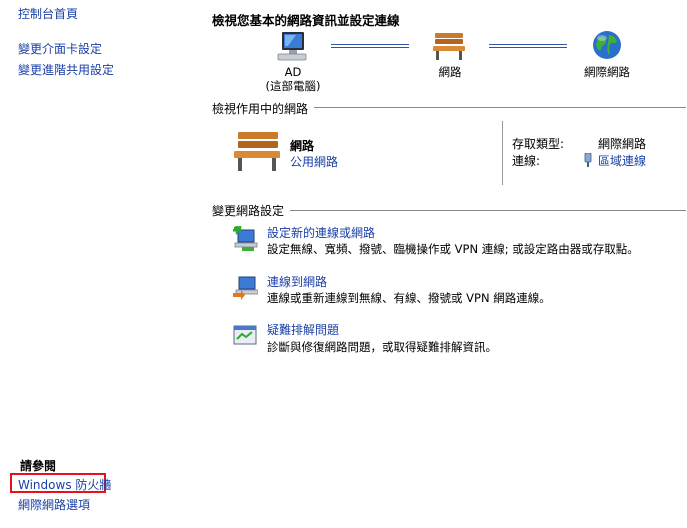 The height and width of the screenshot is (528, 687). What do you see at coordinates (303, 329) in the screenshot?
I see `troubleshoot-link: 疑難排解問題` at bounding box center [303, 329].